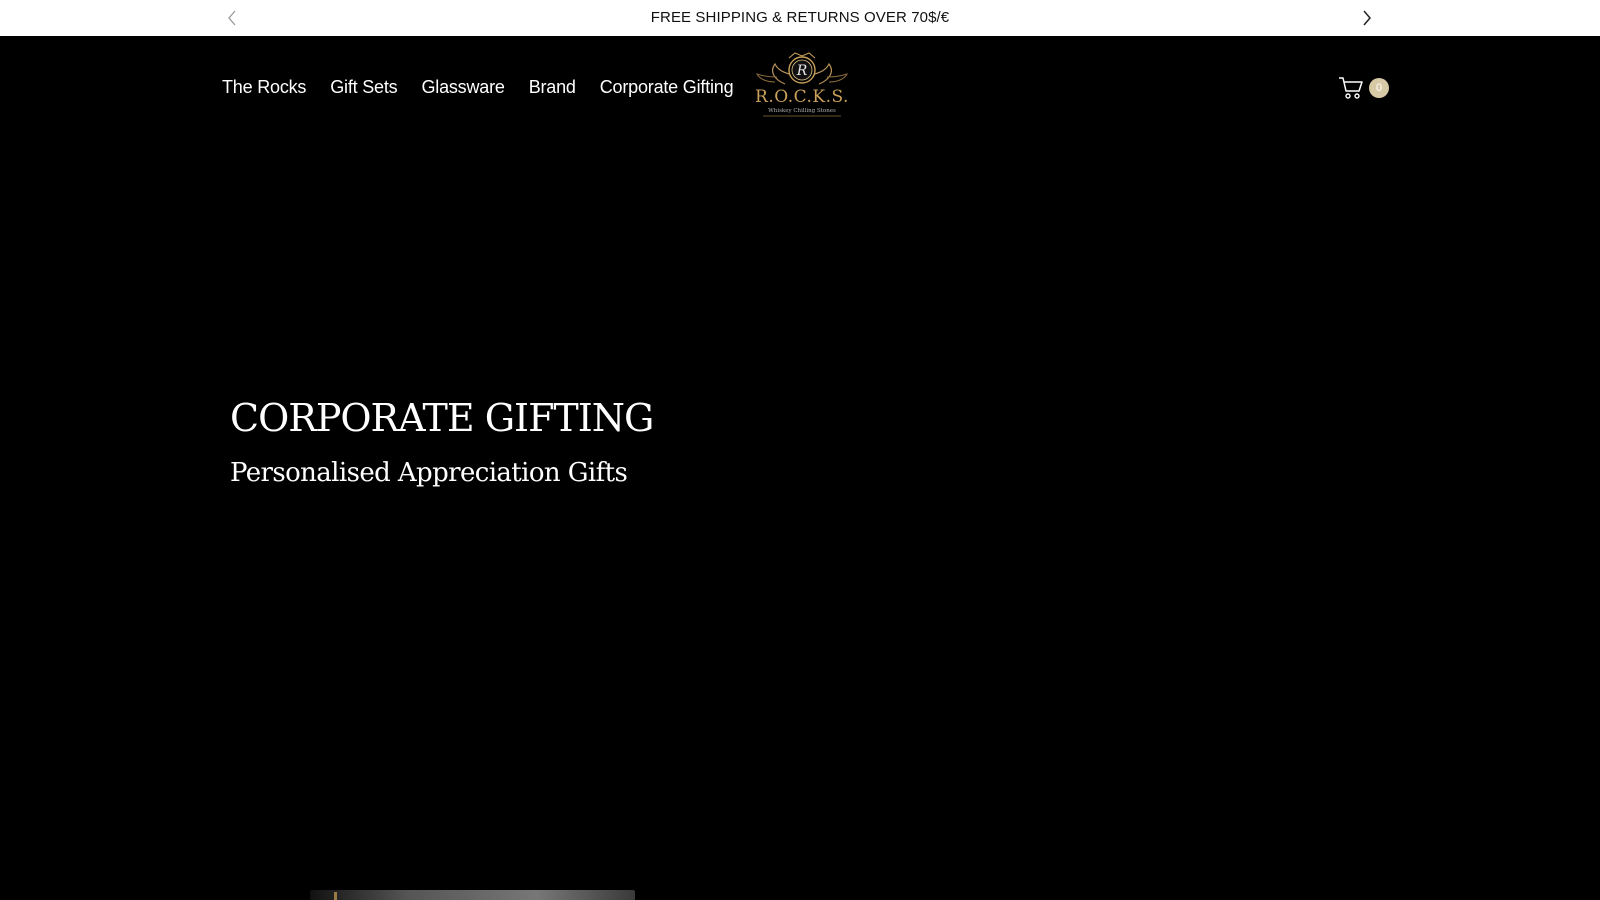 Image resolution: width=1600 pixels, height=900 pixels. What do you see at coordinates (800, 18) in the screenshot?
I see `announcement-bar: FREE SHIPPING & RETURNS OVER 70$/€` at bounding box center [800, 18].